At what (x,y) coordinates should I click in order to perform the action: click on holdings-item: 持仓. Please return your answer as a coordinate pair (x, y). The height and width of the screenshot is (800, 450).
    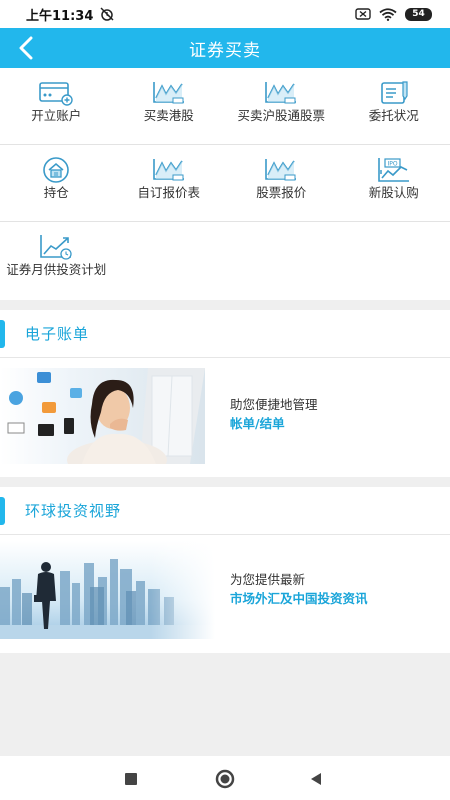
    Looking at the image, I should click on (56, 183).